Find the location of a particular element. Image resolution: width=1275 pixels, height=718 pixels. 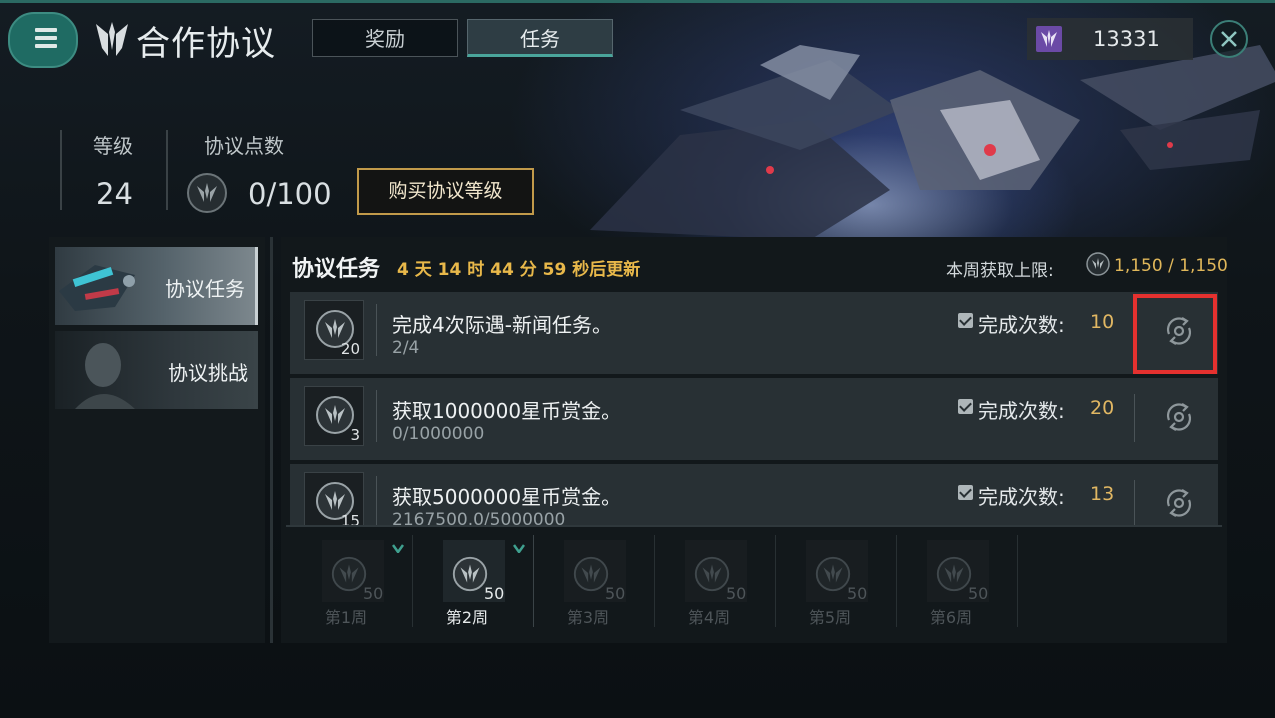

week-reward-3: 50 第3周 is located at coordinates (588, 585).